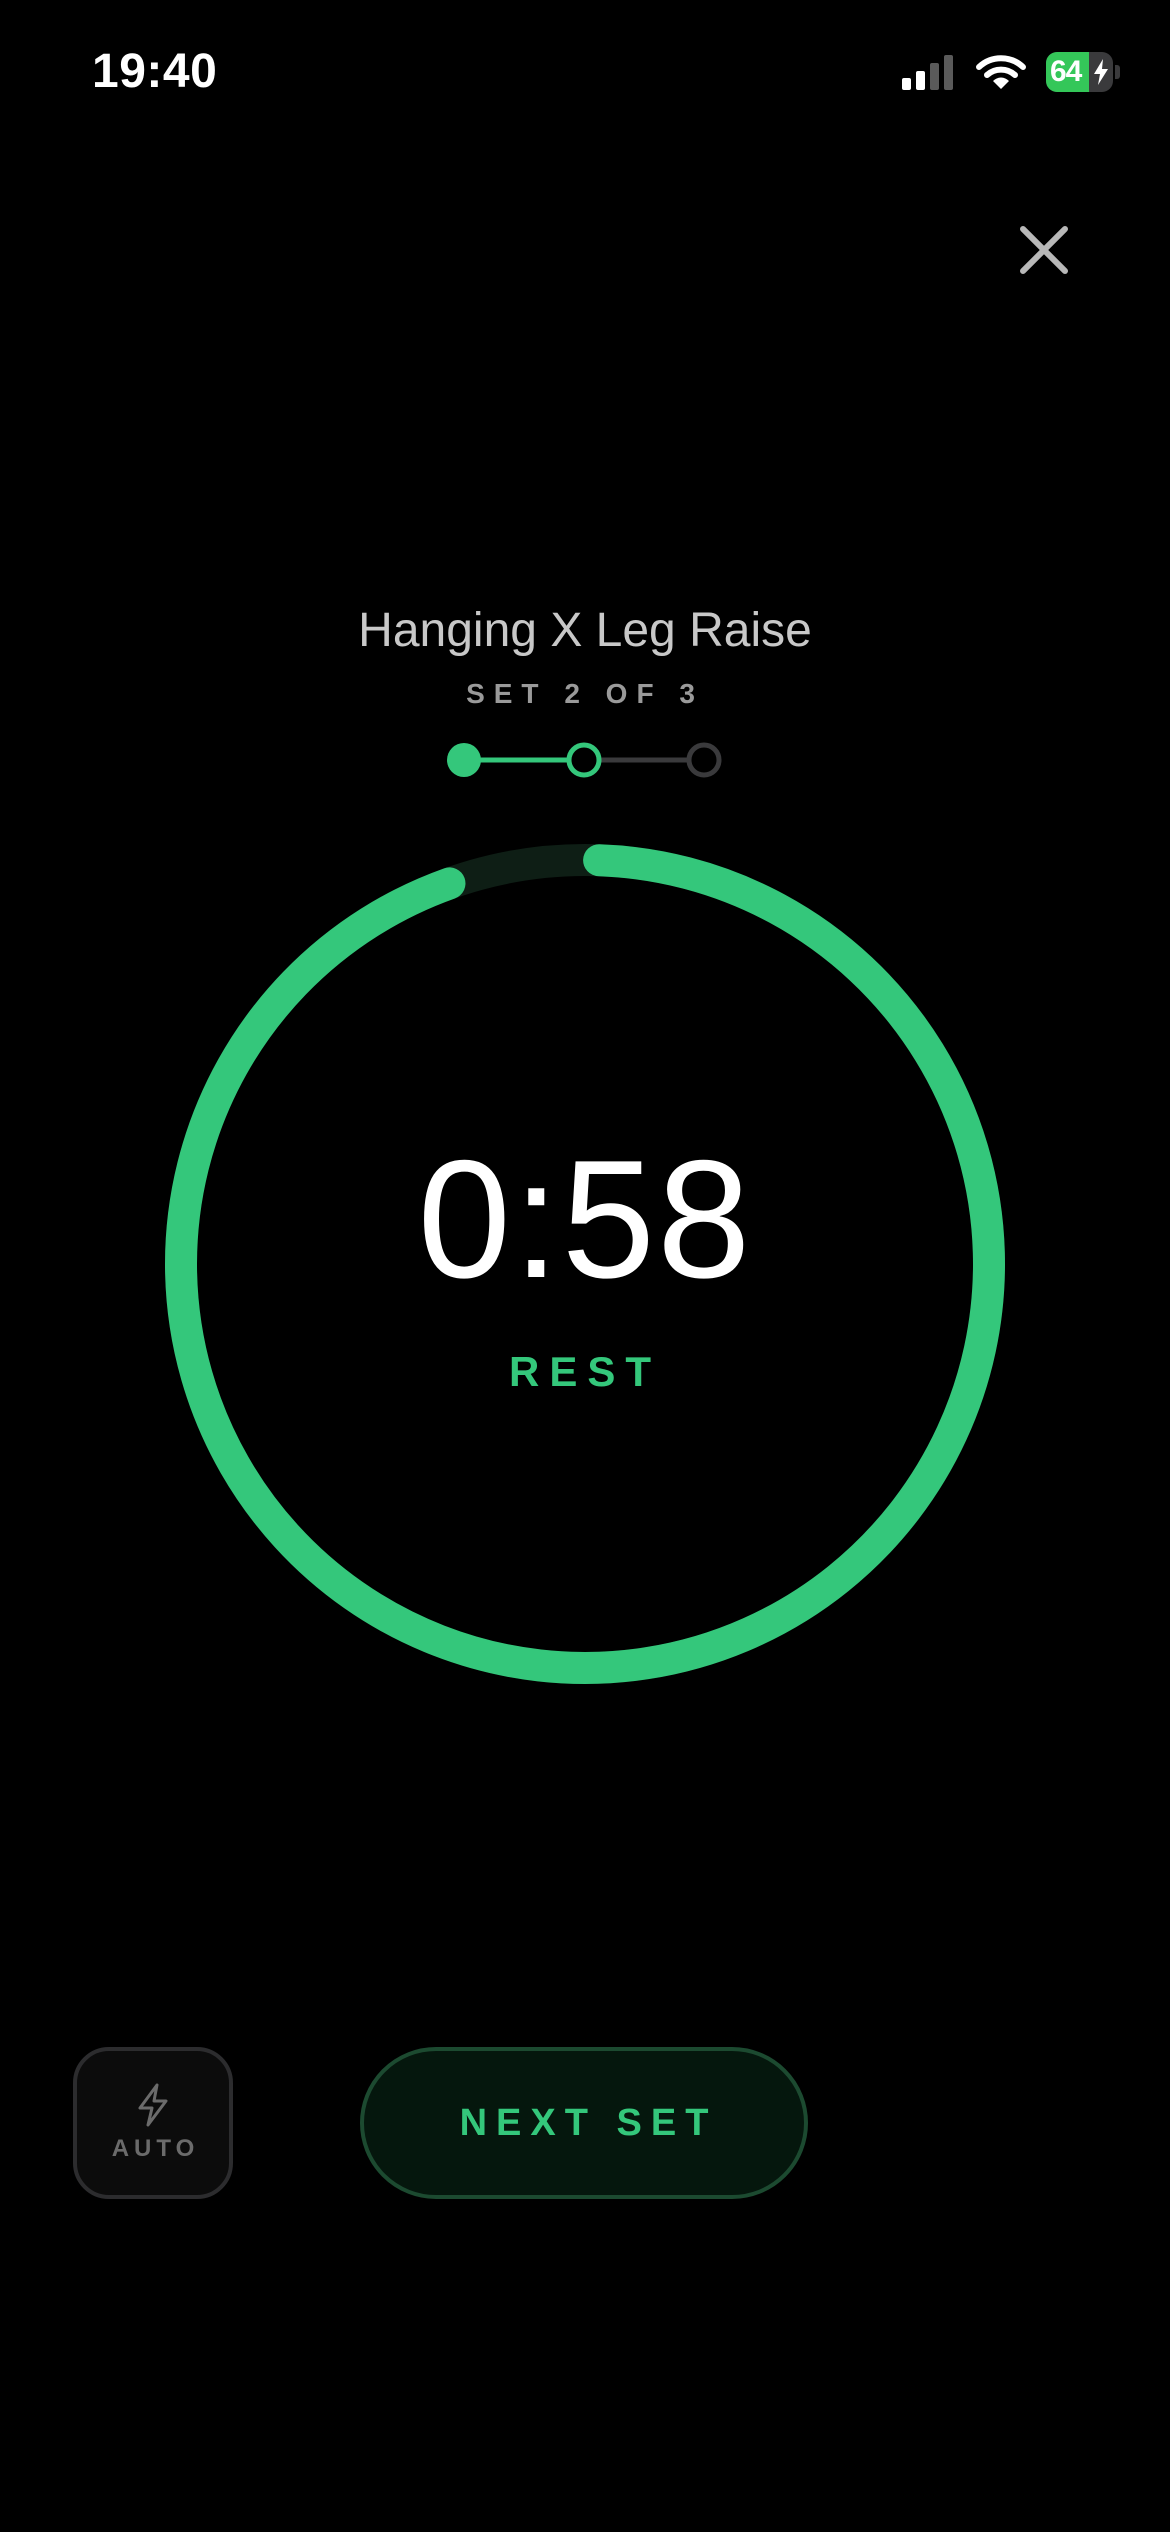  I want to click on lightning-bolt-icon, so click(153, 2105).